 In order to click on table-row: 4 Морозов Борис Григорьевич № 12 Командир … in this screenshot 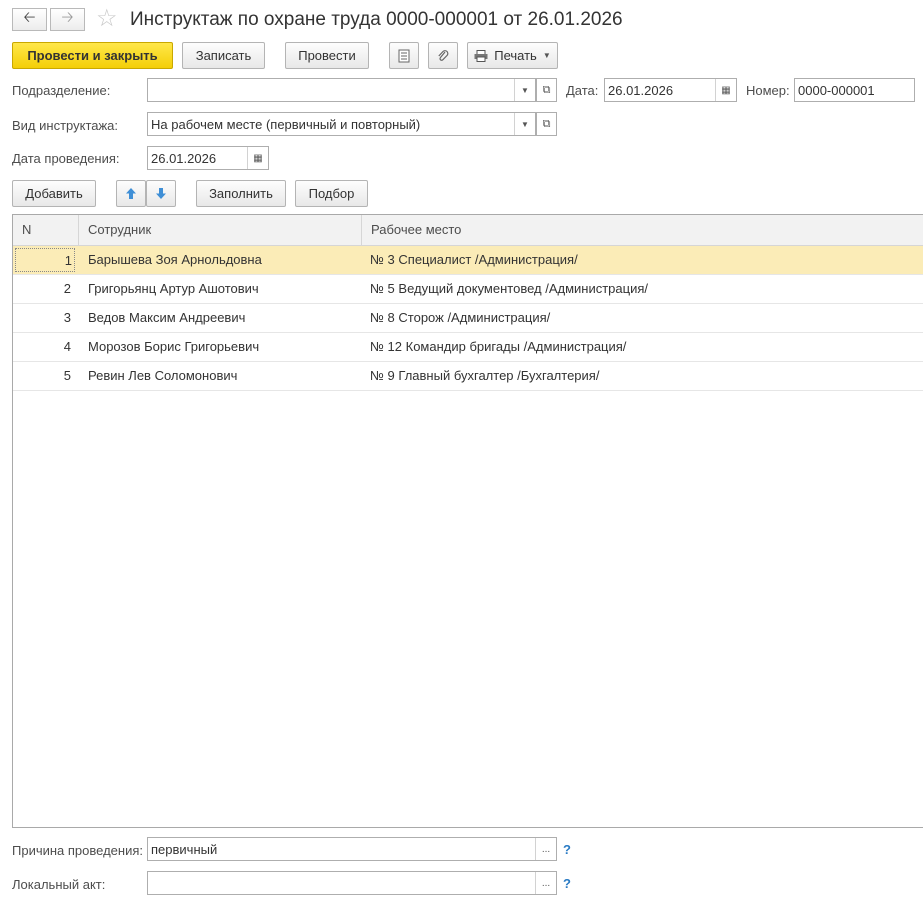, I will do `click(468, 347)`.